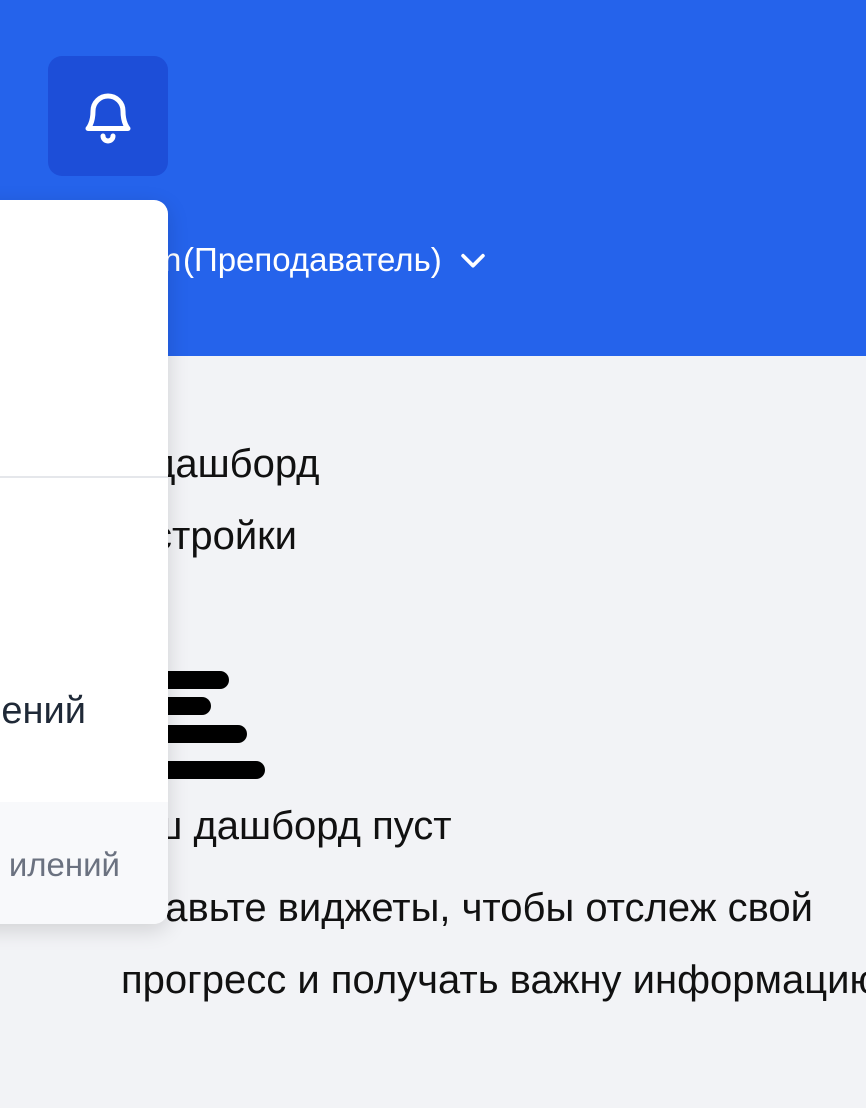 The height and width of the screenshot is (1108, 866). I want to click on dropdown-footer: илений, so click(84, 863).